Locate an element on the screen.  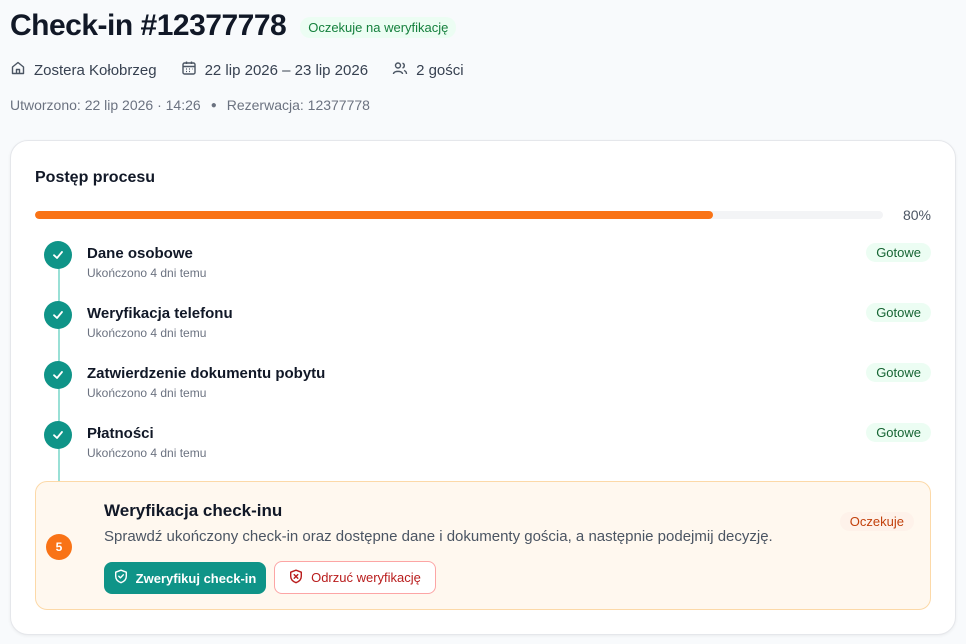
date-range: 22 lip 2026 – 23 lip 2026 is located at coordinates (274, 70).